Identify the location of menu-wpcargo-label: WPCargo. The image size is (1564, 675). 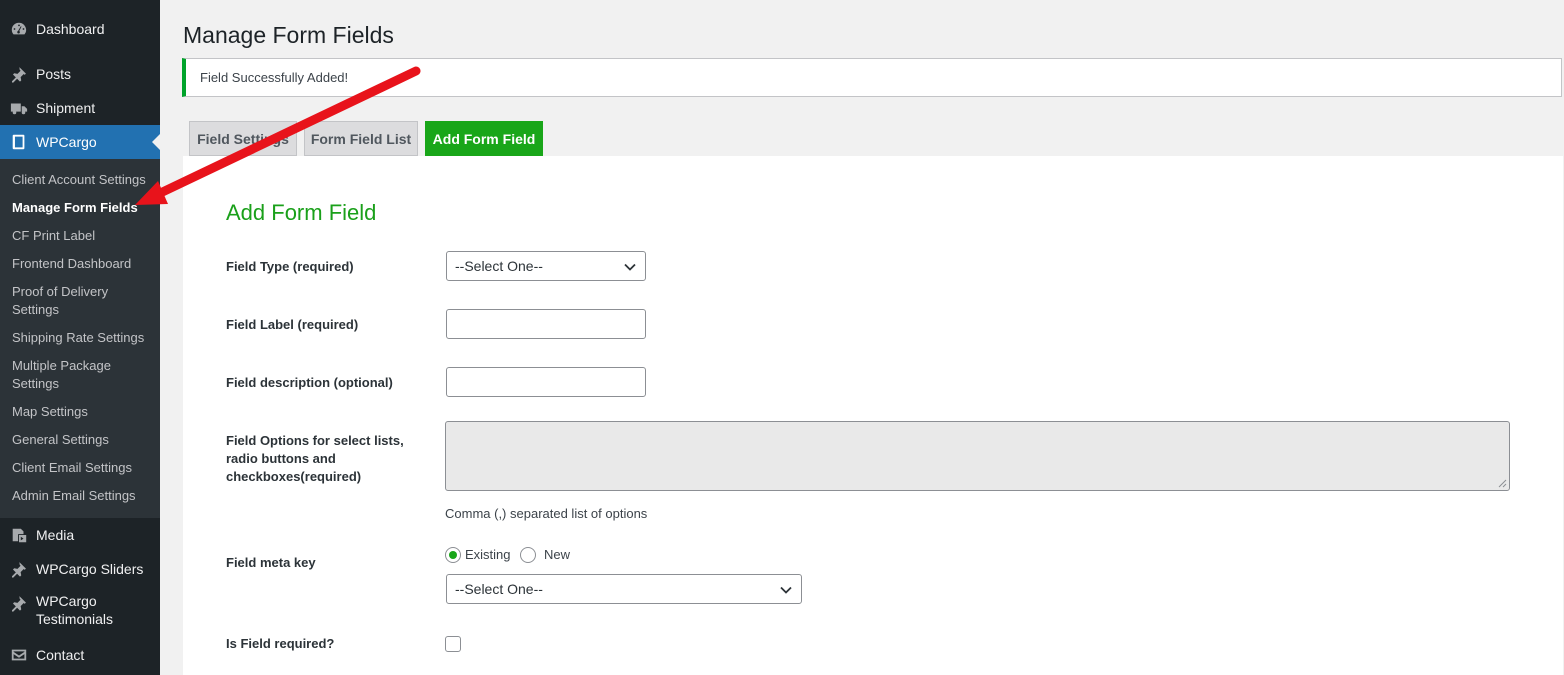
(66, 142).